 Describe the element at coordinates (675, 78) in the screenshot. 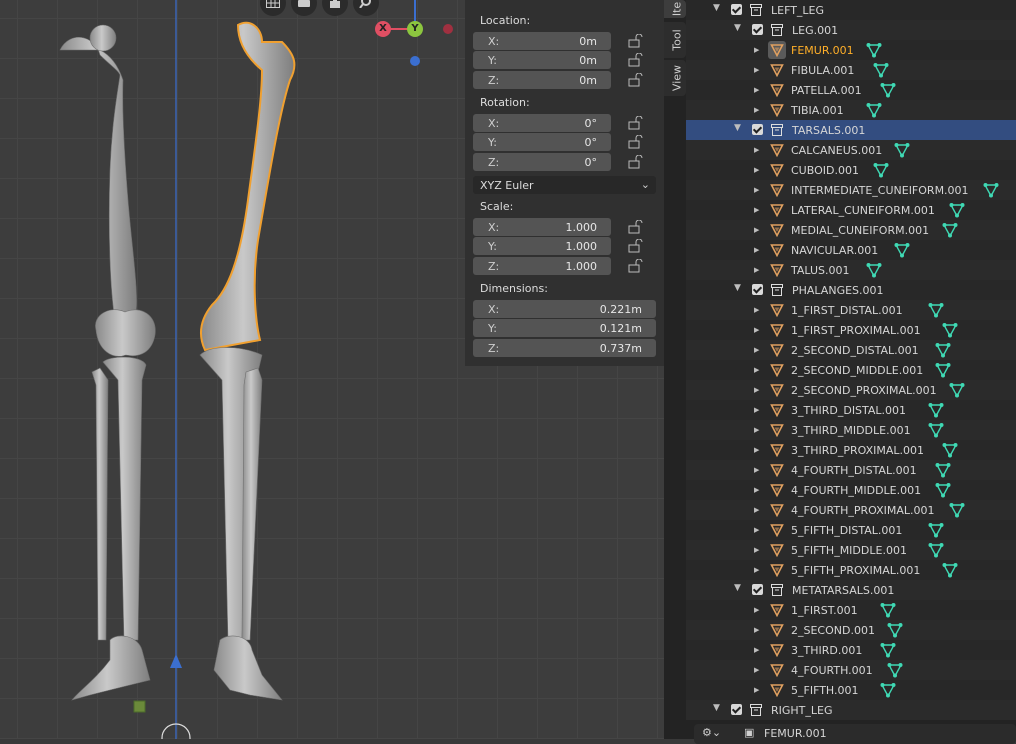

I see `tab-view: View` at that location.